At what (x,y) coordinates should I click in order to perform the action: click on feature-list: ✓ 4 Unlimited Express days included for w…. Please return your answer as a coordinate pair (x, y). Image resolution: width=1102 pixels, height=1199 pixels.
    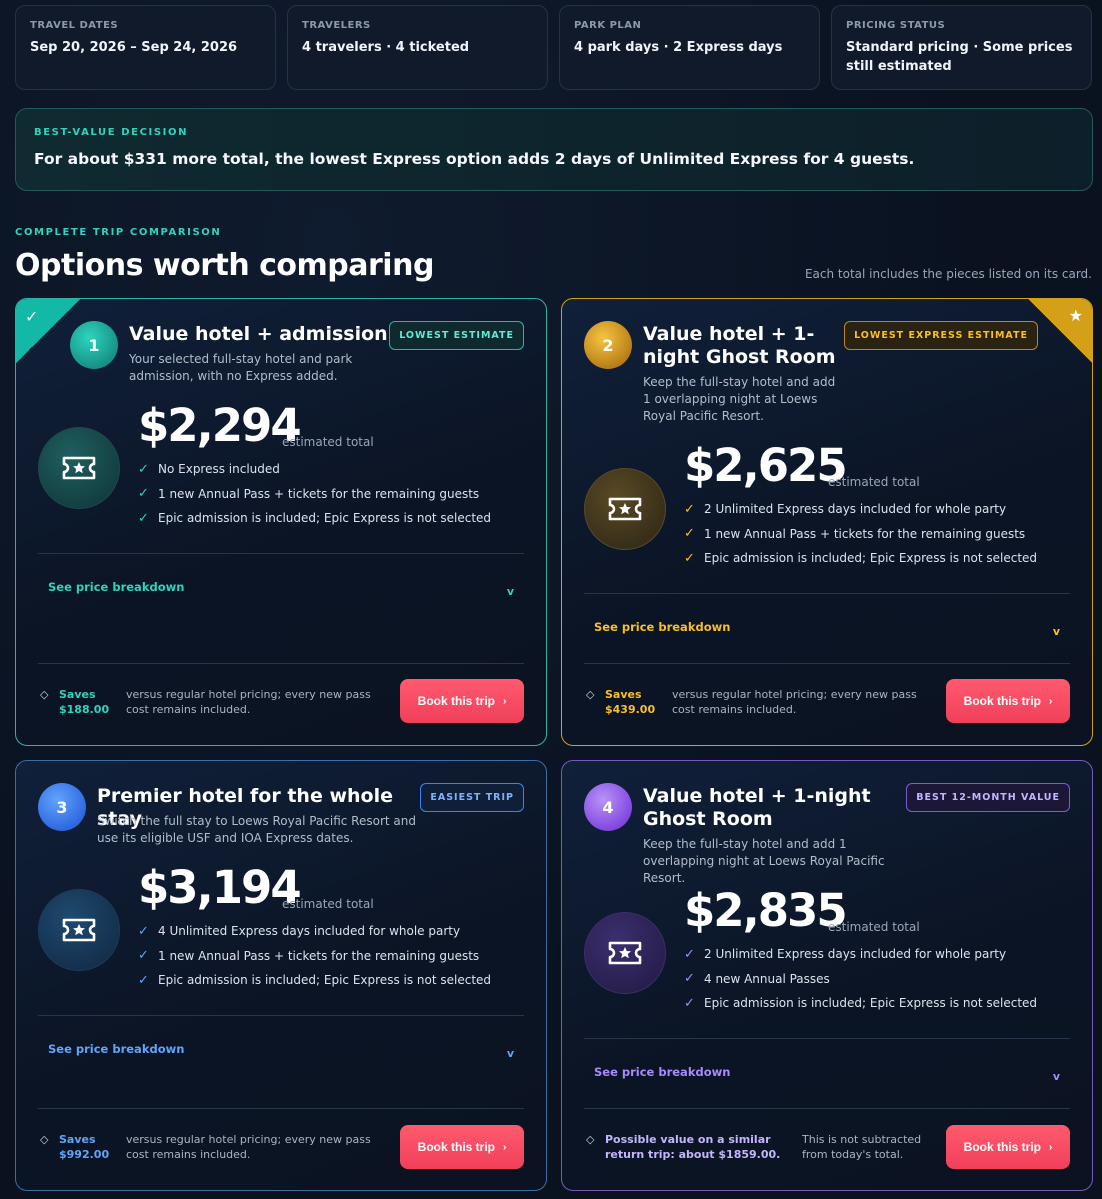
    Looking at the image, I should click on (314, 956).